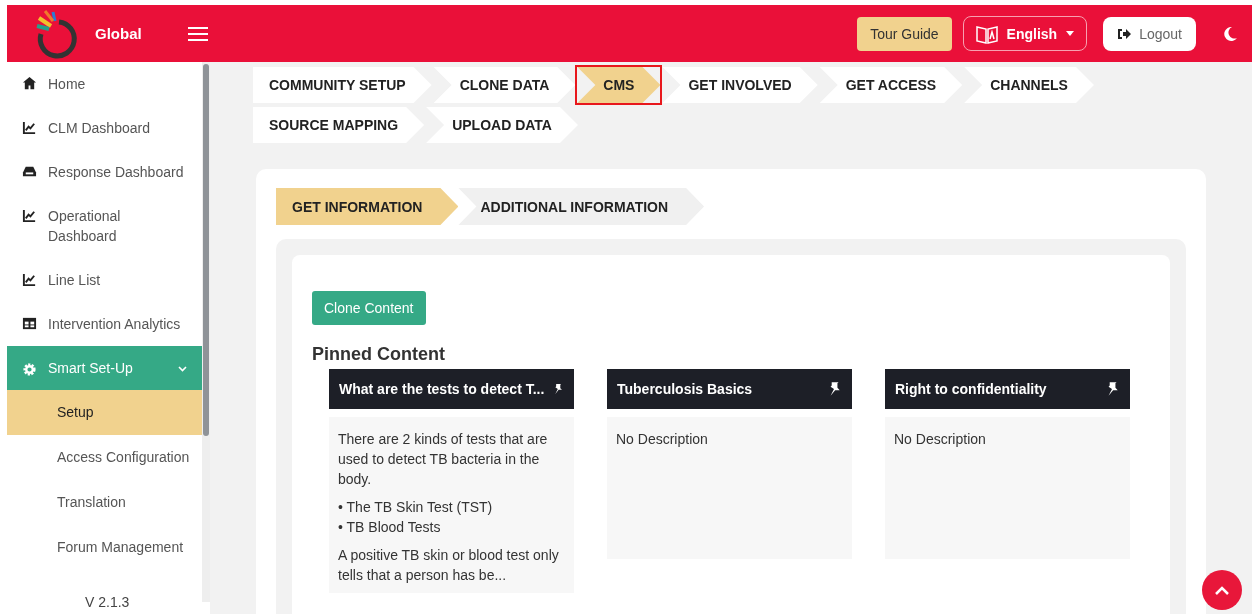 This screenshot has width=1252, height=614. I want to click on menu-icon, so click(197, 33).